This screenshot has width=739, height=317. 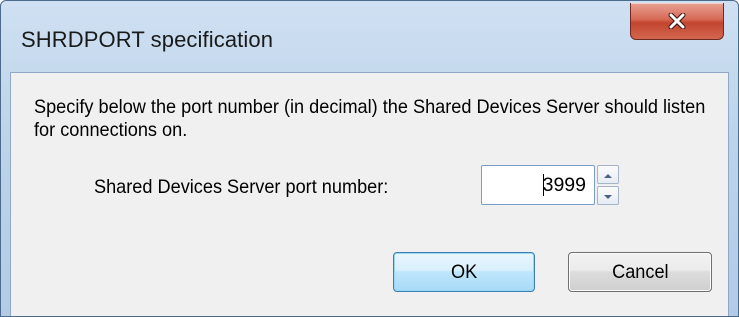 I want to click on spin-down-button, so click(x=608, y=195).